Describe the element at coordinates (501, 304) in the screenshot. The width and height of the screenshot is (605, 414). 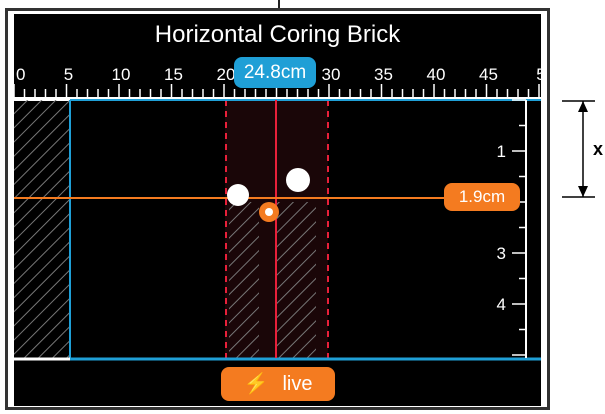
I see `depth-label: 4` at that location.